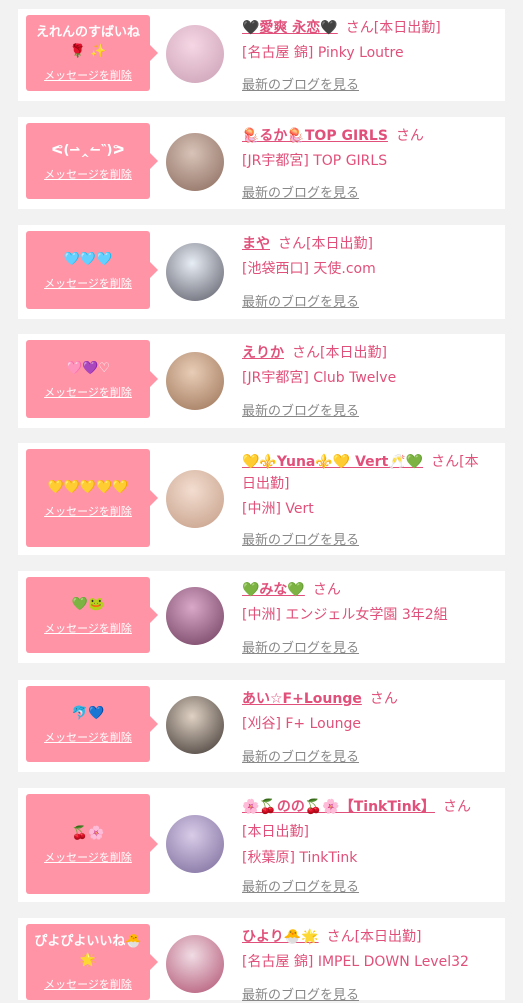  Describe the element at coordinates (369, 603) in the screenshot. I see `profile-info: 💚みな💚 さん [中洲] エンジェル女学園 3年2組` at that location.